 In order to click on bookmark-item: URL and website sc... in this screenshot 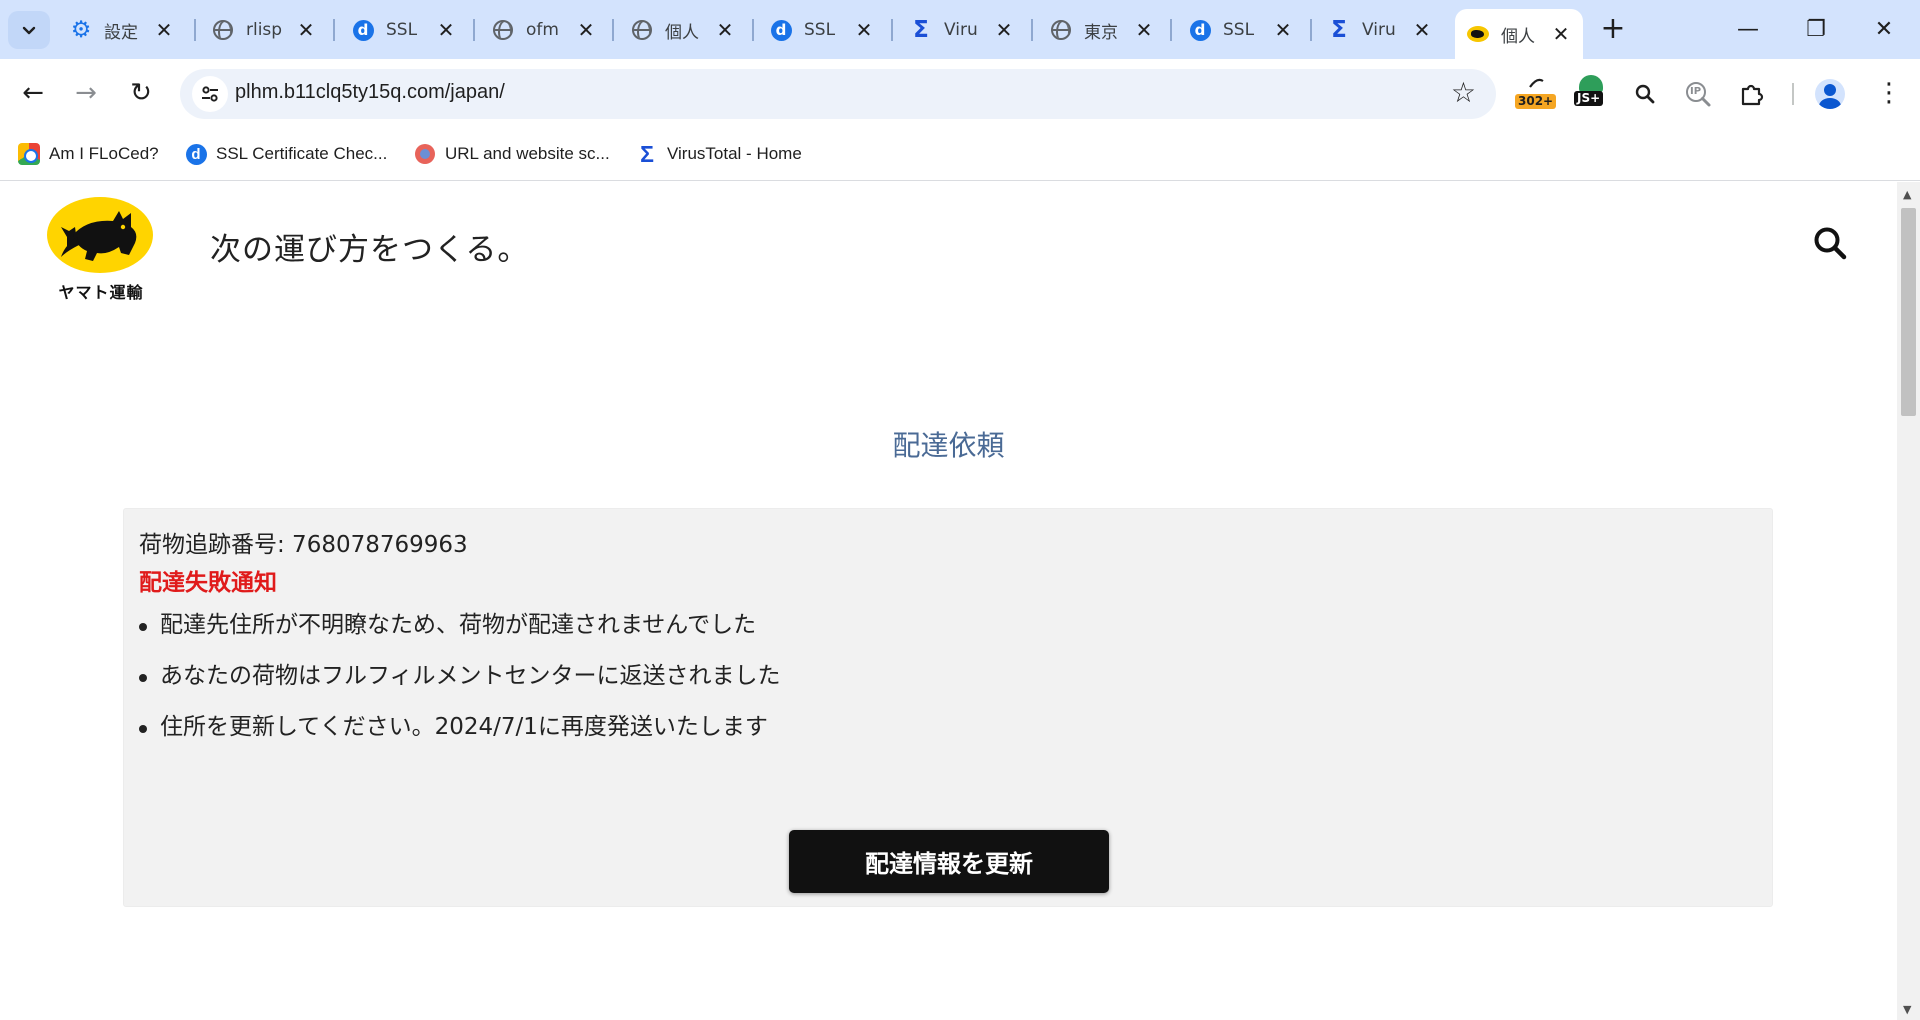, I will do `click(512, 154)`.